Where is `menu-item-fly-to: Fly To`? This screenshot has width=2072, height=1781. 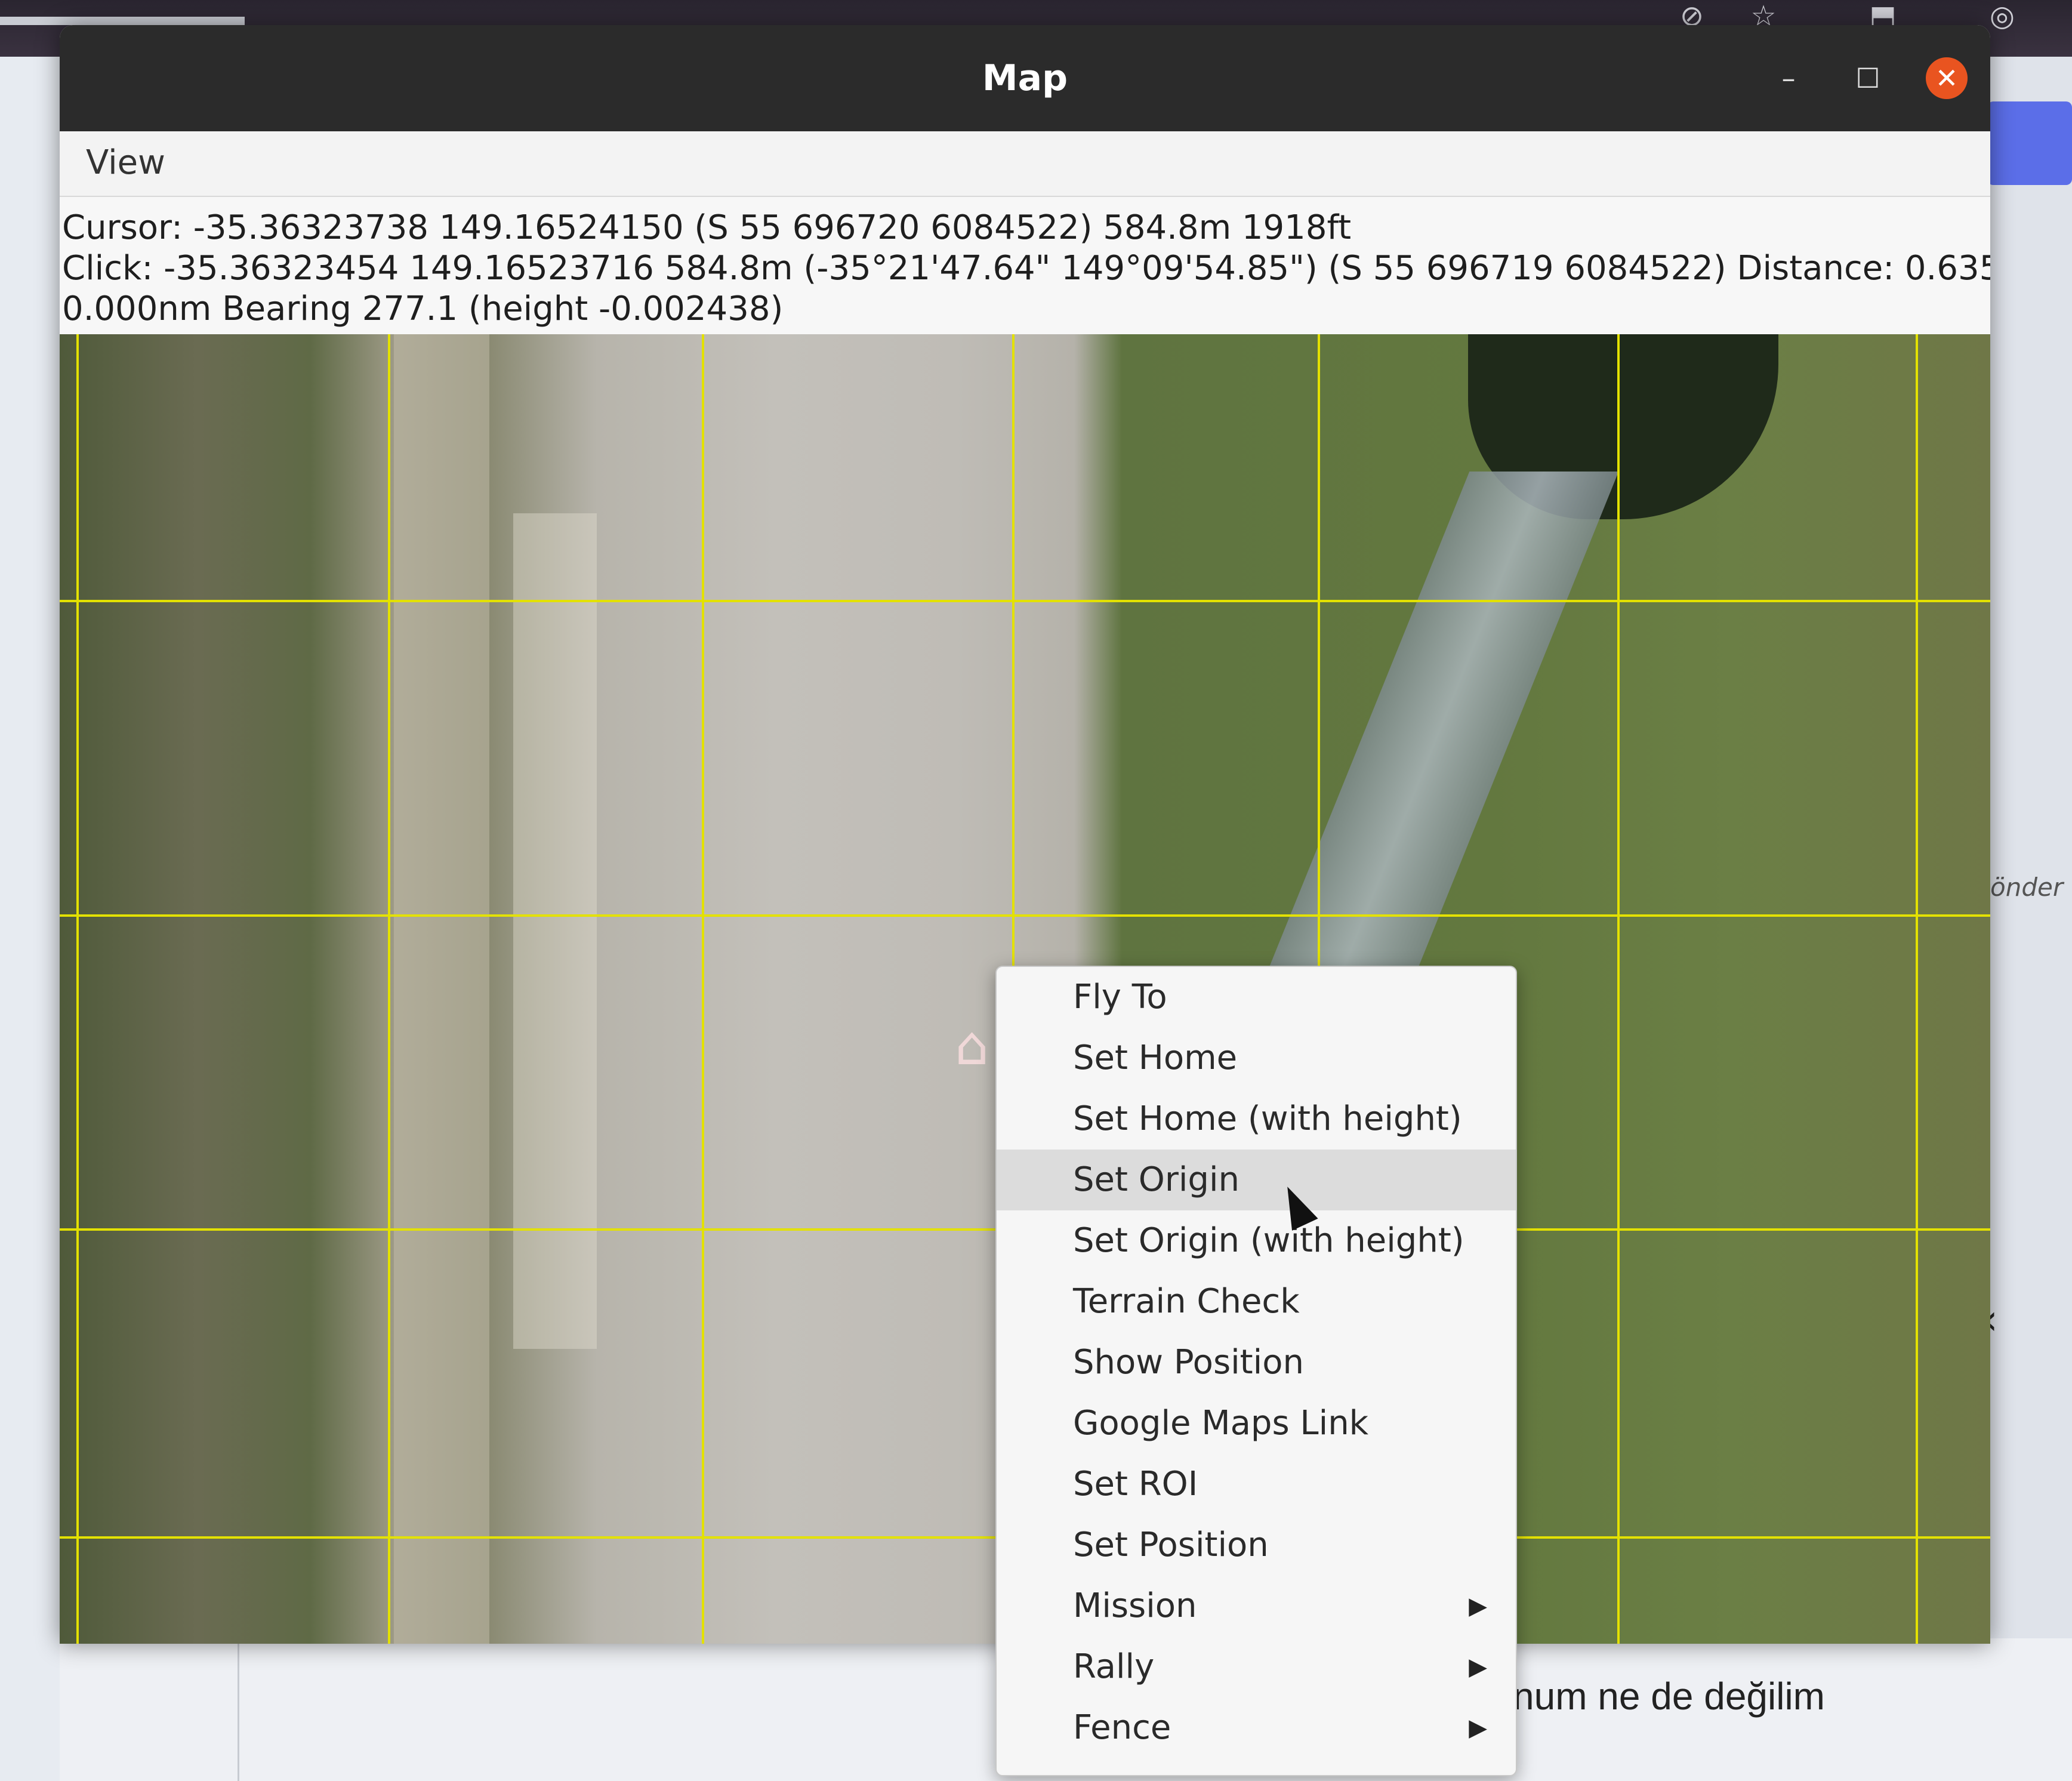 menu-item-fly-to: Fly To is located at coordinates (1257, 997).